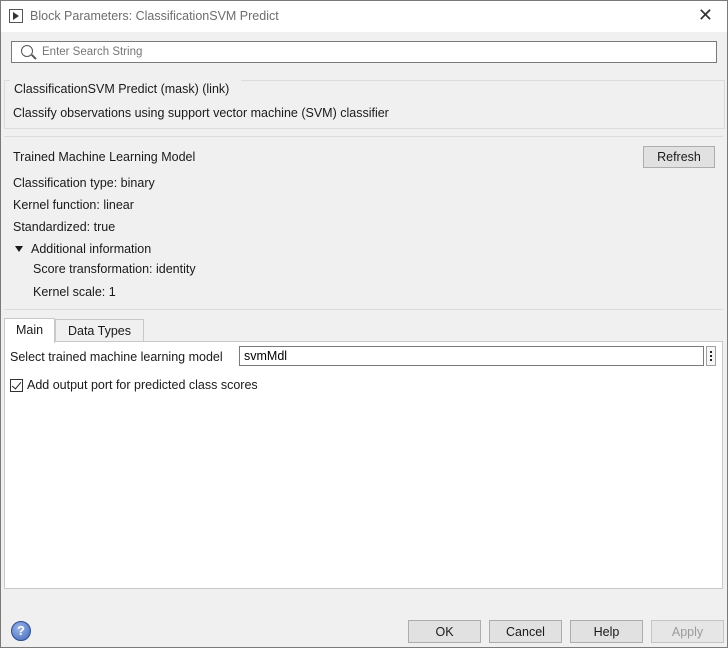 The height and width of the screenshot is (648, 728). What do you see at coordinates (21, 631) in the screenshot?
I see `help-icon: ?` at bounding box center [21, 631].